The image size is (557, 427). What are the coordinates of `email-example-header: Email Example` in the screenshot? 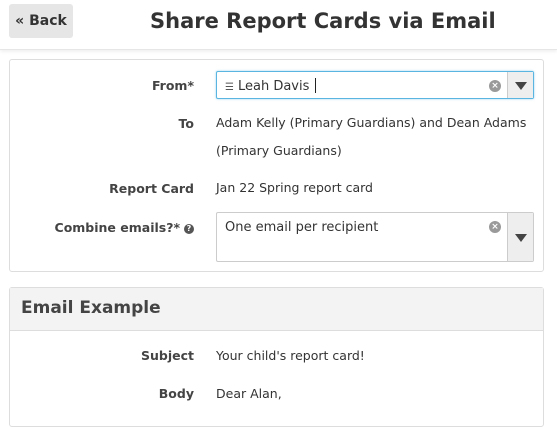 It's located at (276, 309).